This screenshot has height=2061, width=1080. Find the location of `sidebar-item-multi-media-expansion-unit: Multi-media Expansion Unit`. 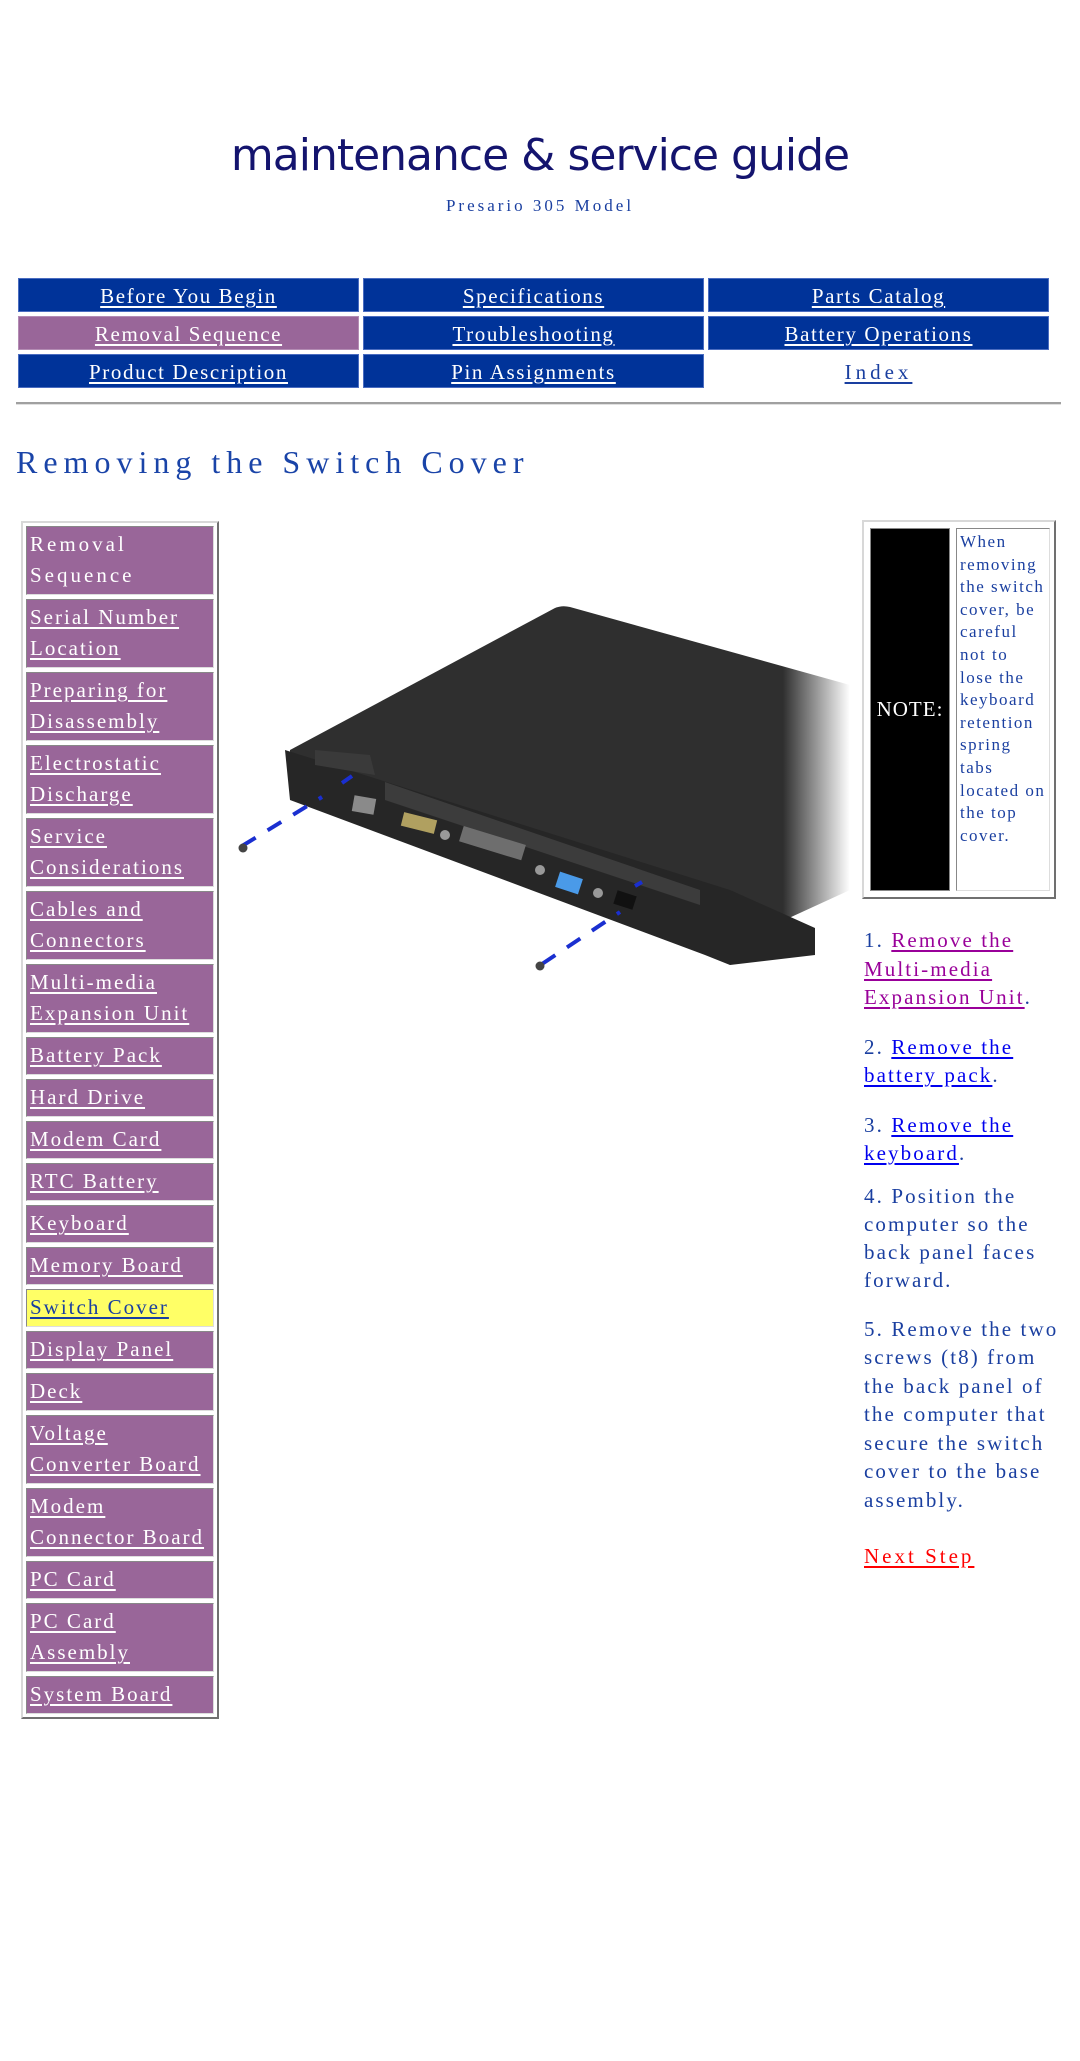

sidebar-item-multi-media-expansion-unit: Multi-media Expansion Unit is located at coordinates (120, 998).